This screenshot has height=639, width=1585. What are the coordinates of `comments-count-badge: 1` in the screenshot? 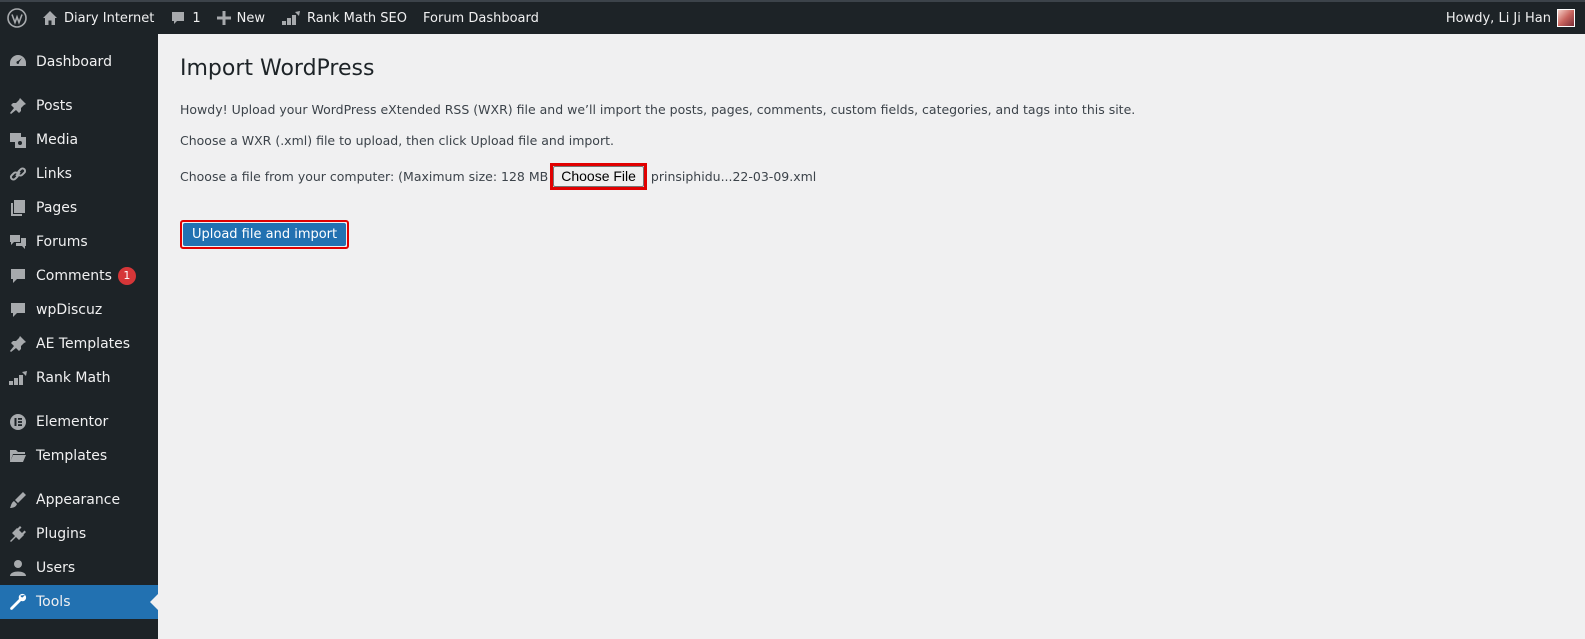 It's located at (126, 276).